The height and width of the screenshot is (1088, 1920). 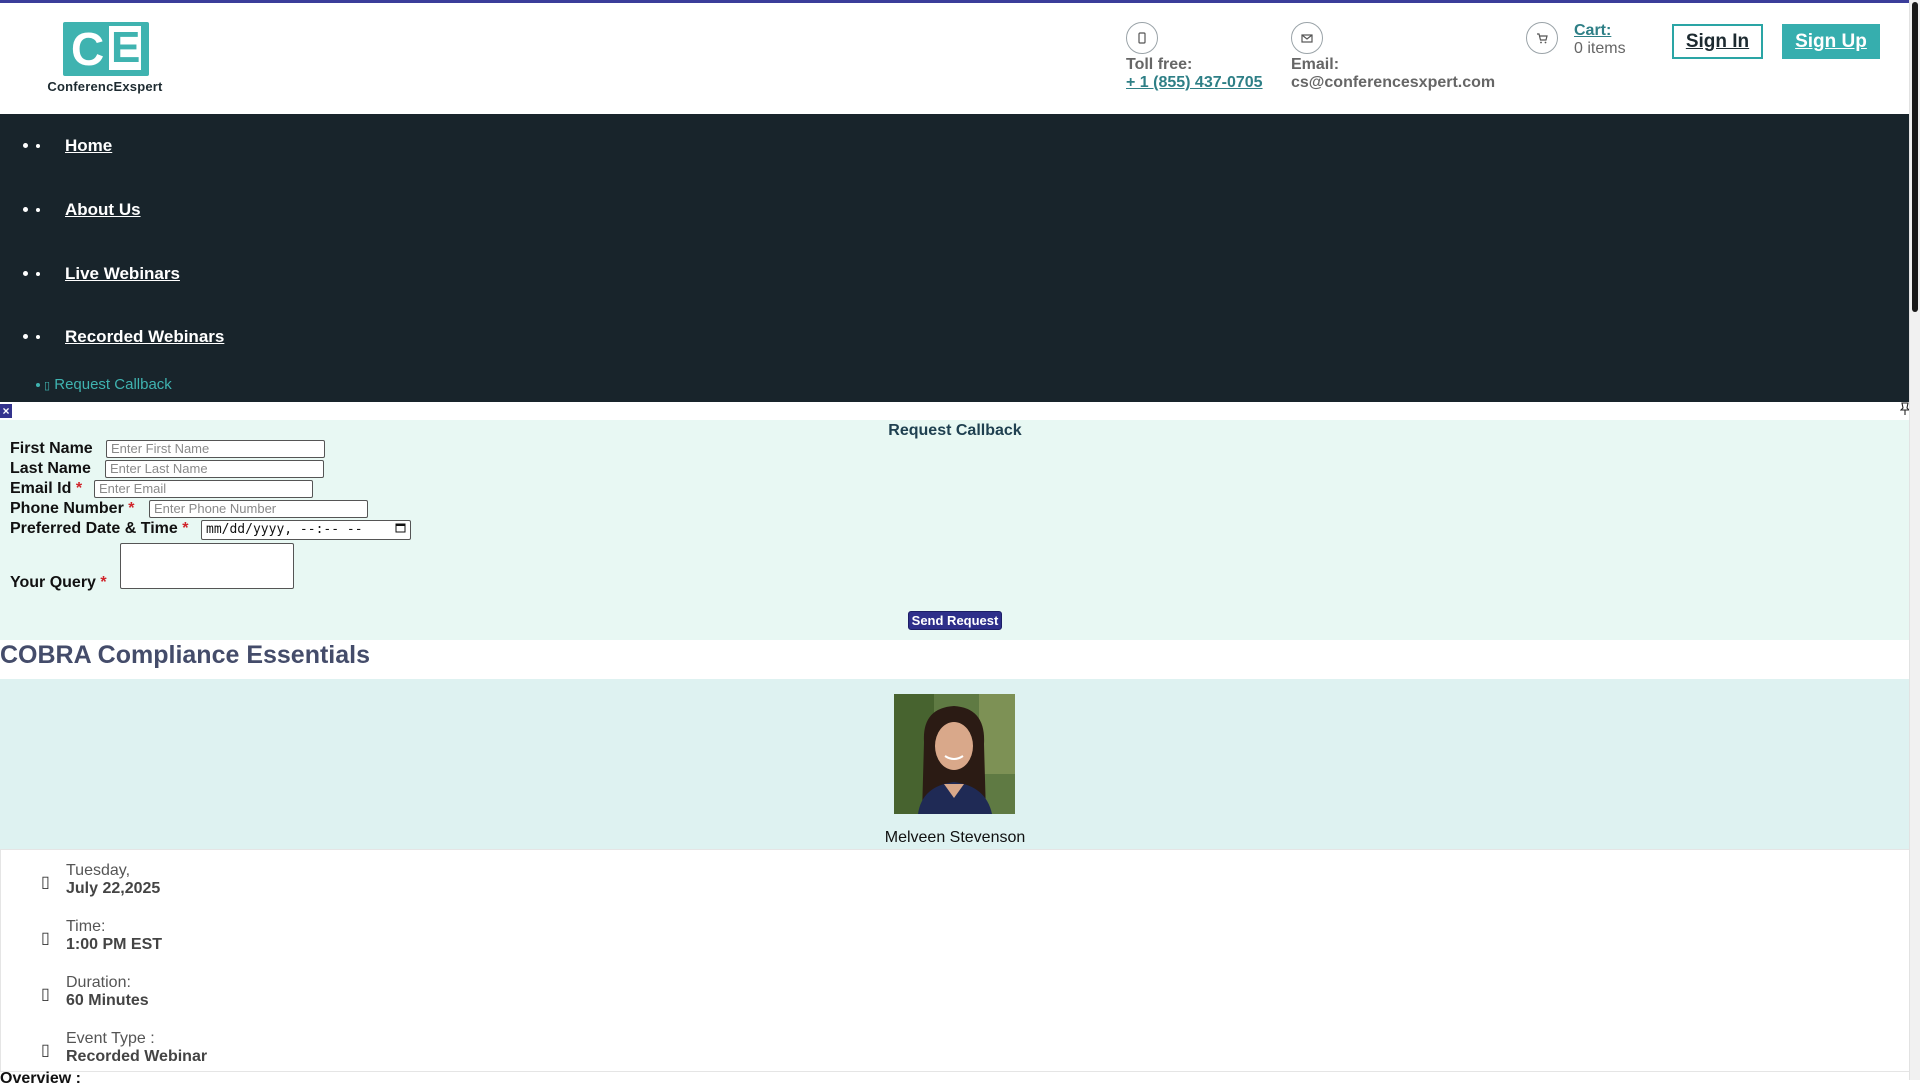 What do you see at coordinates (110, 1038) in the screenshot?
I see `detail-event-type-label: Event Type :` at bounding box center [110, 1038].